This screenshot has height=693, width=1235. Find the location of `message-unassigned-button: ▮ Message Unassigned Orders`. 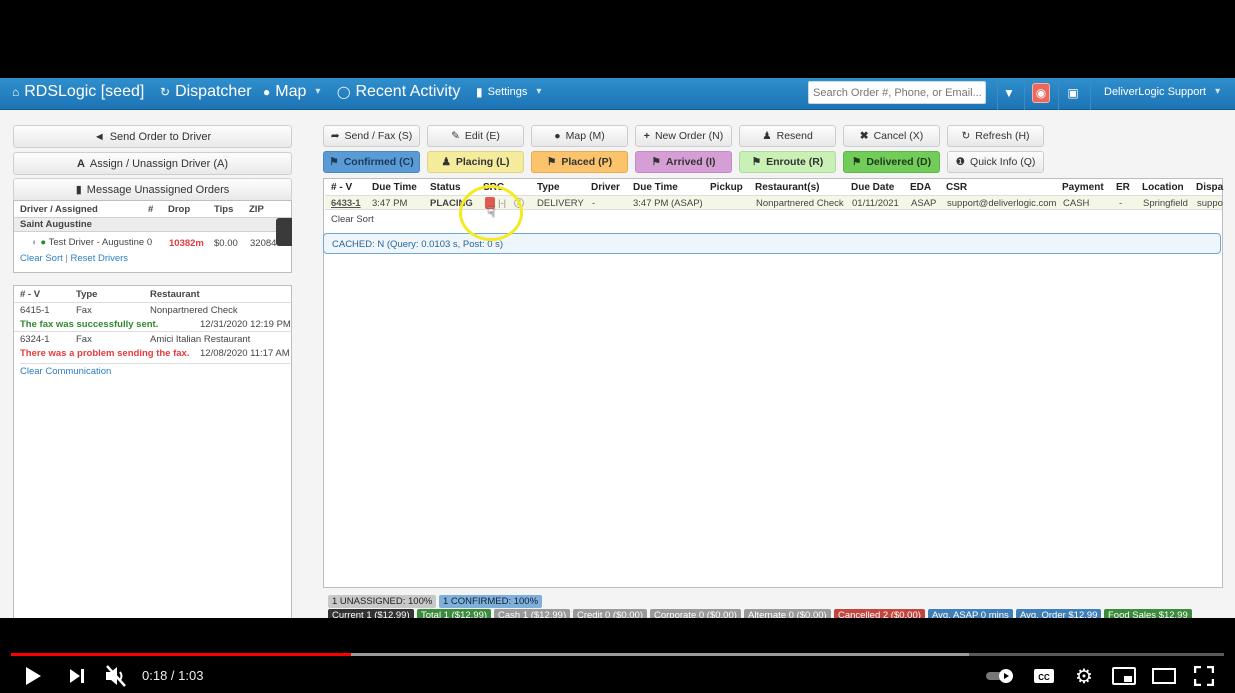

message-unassigned-button: ▮ Message Unassigned Orders is located at coordinates (152, 189).